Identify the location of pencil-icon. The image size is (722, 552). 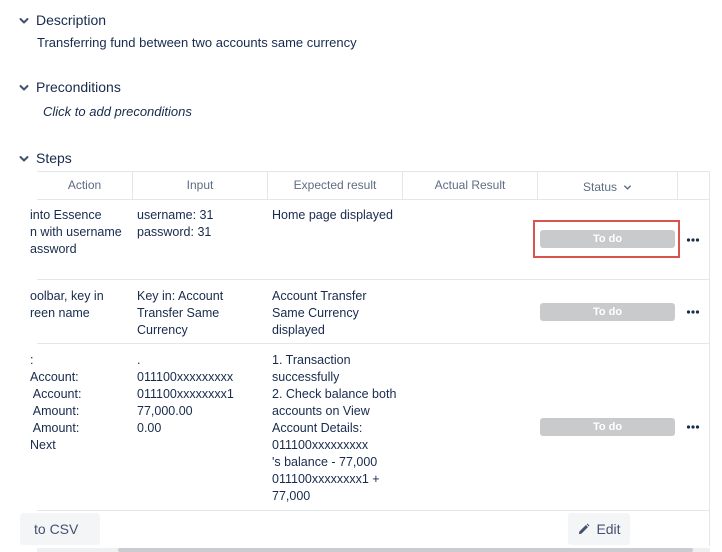
(583, 529).